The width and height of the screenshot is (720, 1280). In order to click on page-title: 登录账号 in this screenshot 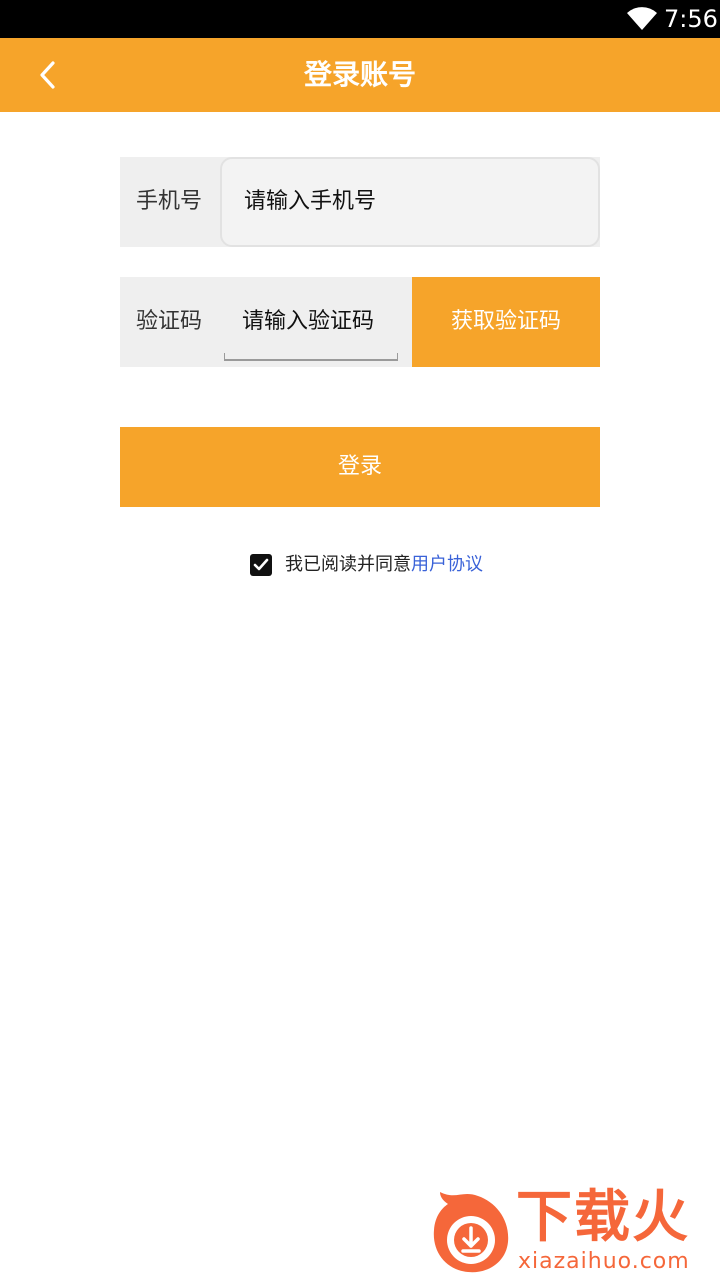, I will do `click(359, 74)`.